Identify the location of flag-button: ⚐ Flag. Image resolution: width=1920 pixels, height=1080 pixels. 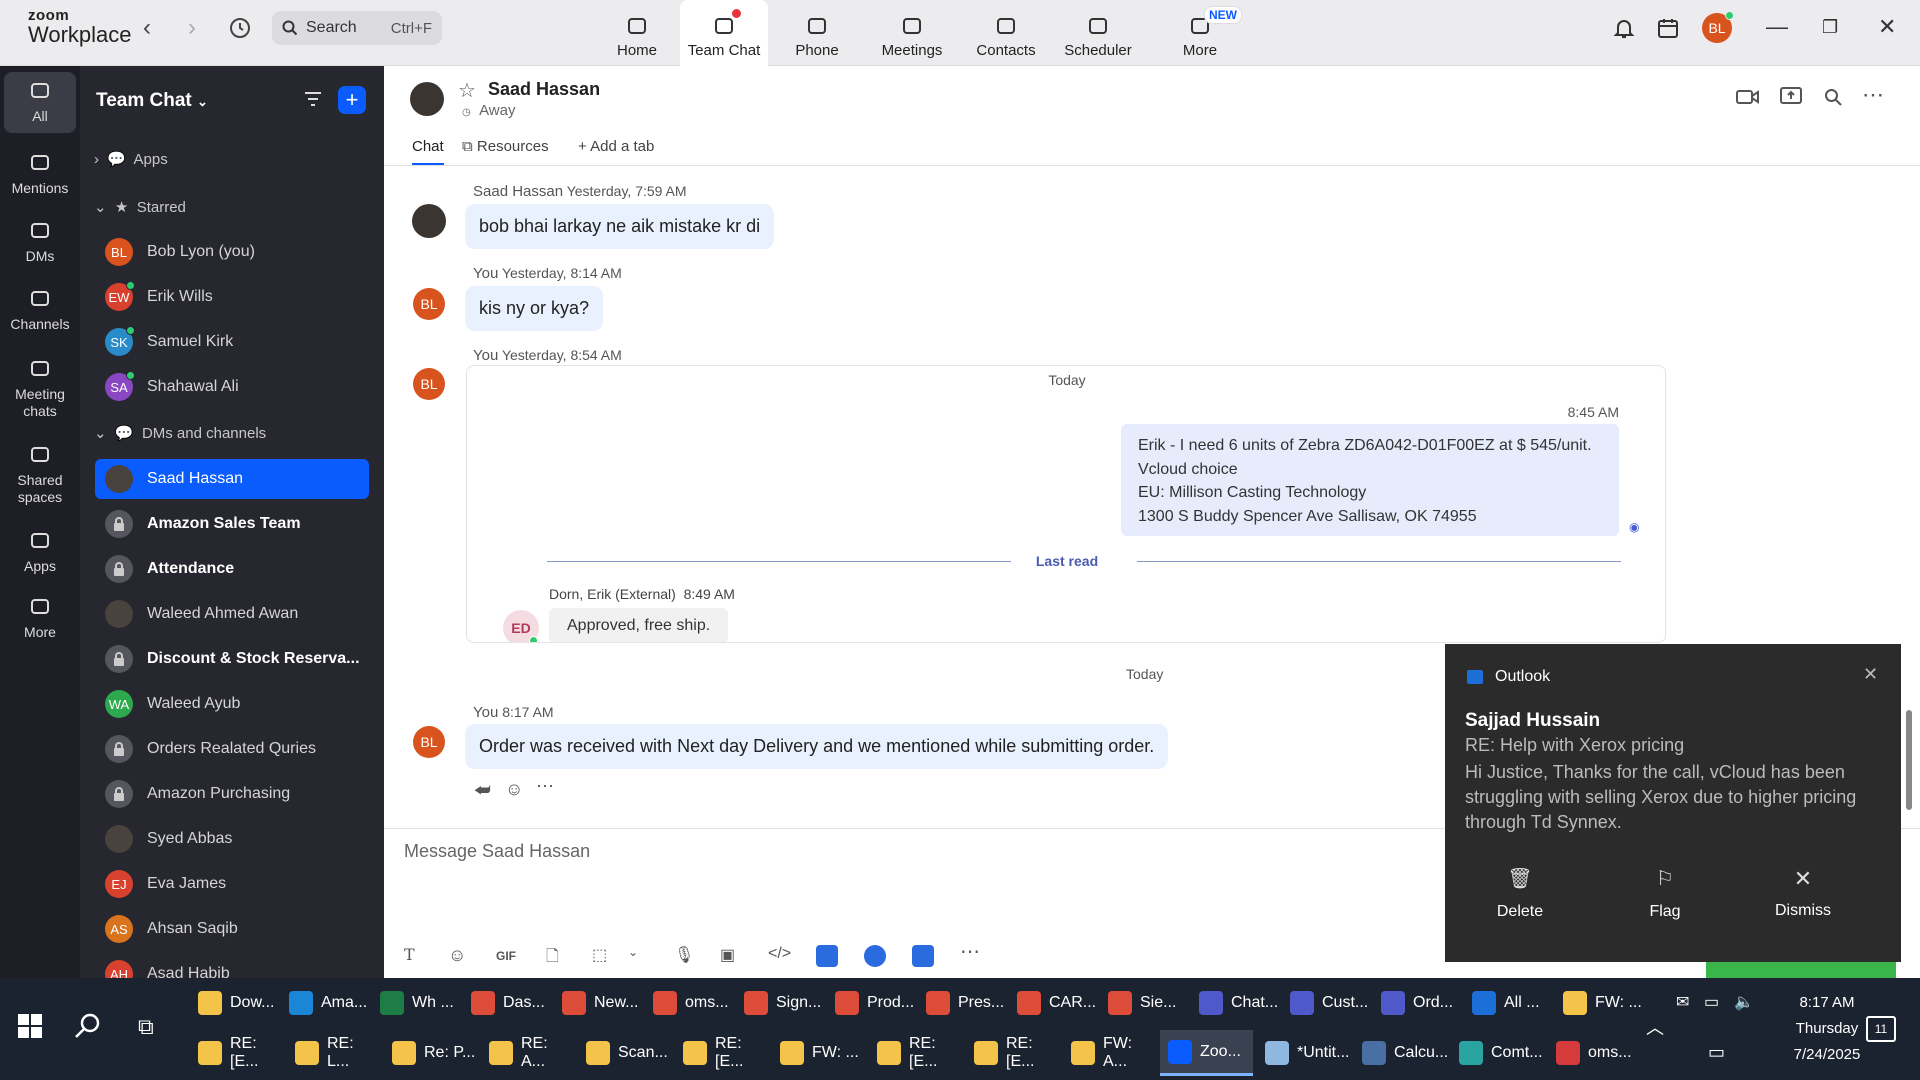
(1665, 893).